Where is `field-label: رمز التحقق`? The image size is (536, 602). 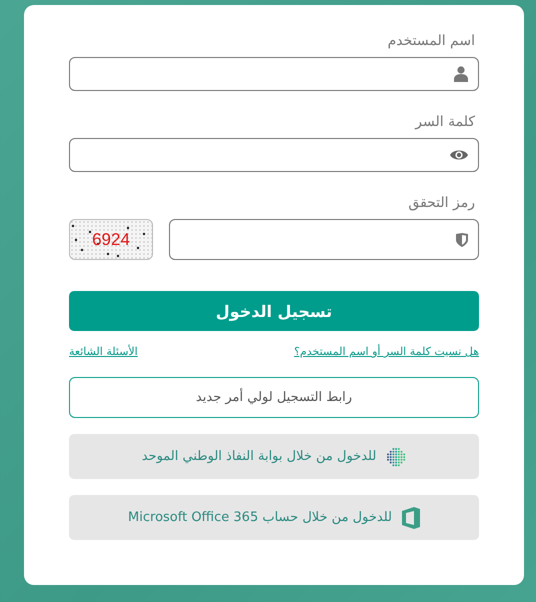 field-label: رمز التحقق is located at coordinates (441, 203).